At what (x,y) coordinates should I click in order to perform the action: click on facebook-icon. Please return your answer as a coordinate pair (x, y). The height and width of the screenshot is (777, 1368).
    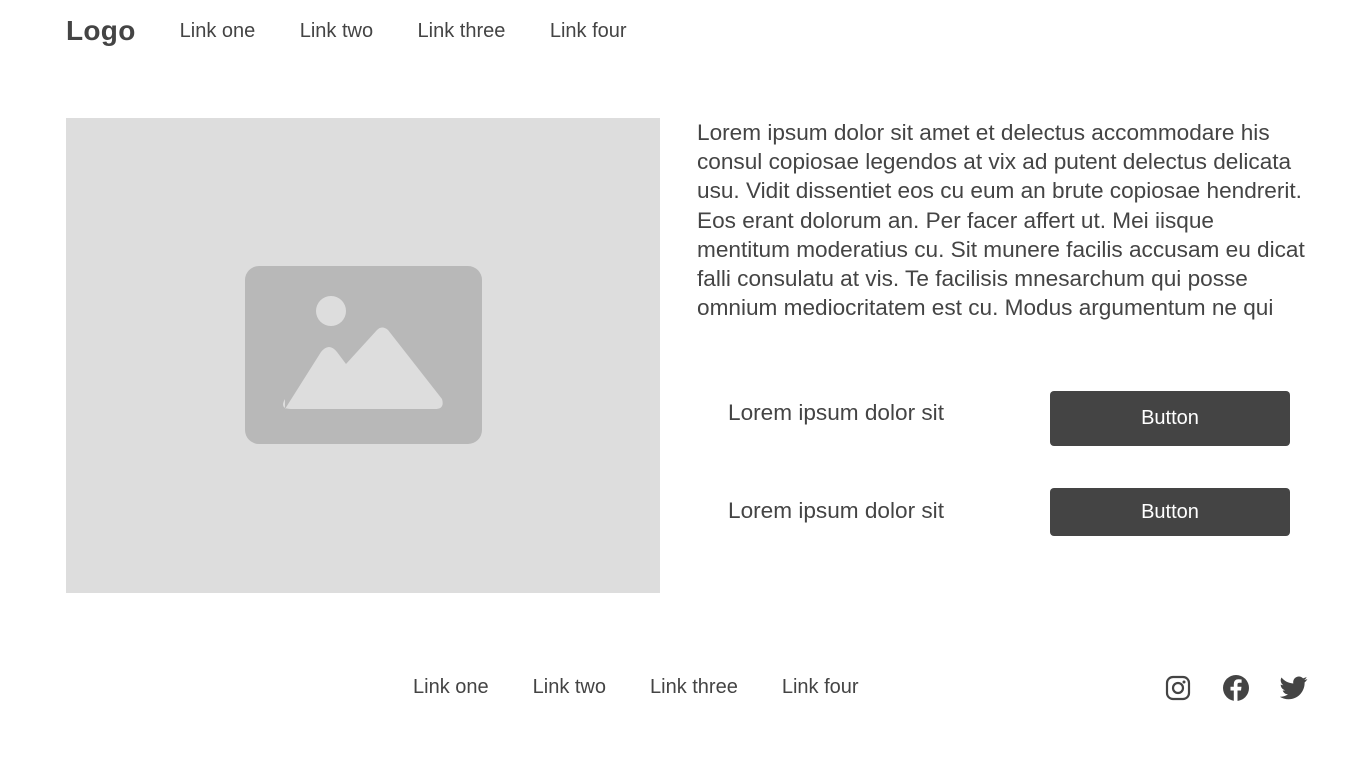
    Looking at the image, I should click on (1236, 688).